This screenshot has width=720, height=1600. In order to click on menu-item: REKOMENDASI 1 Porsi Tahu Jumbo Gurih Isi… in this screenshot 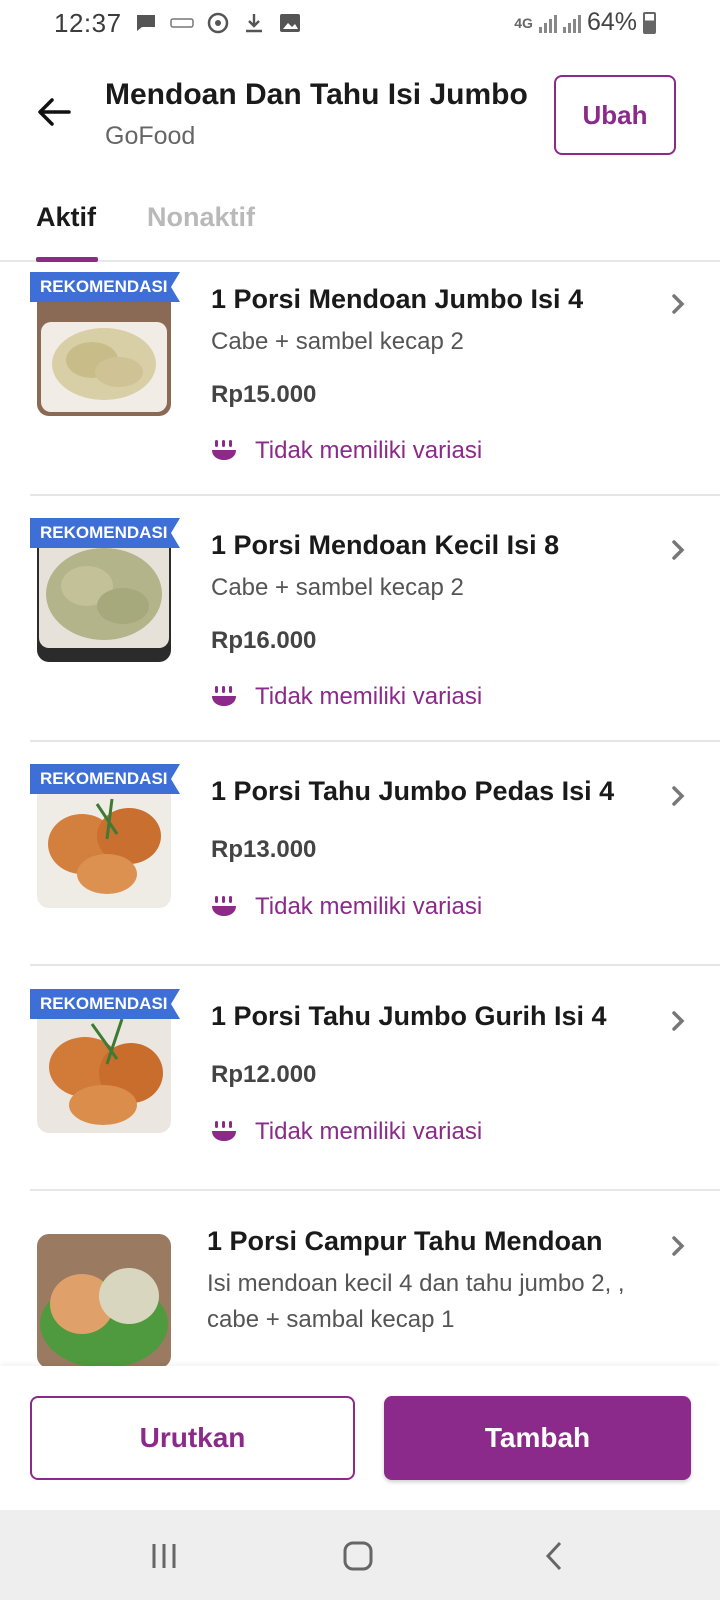, I will do `click(375, 1085)`.